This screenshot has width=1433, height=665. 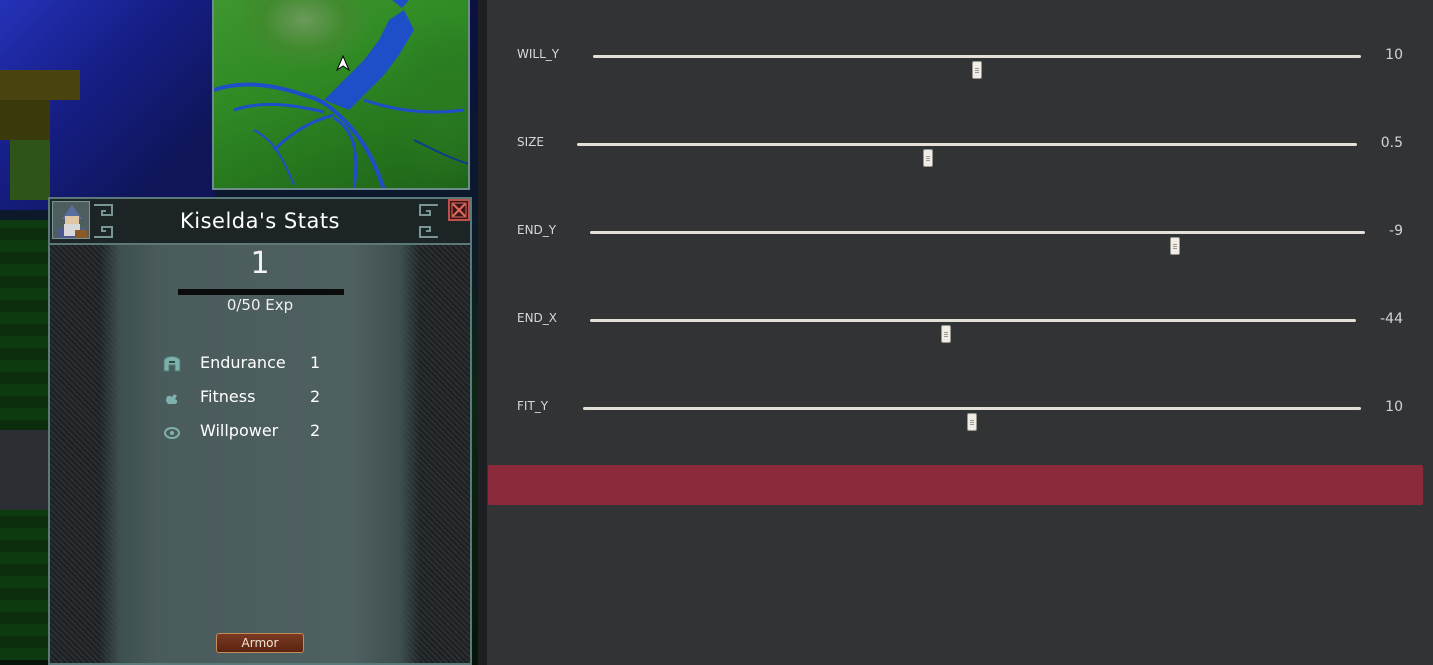 I want to click on close-button, so click(x=459, y=210).